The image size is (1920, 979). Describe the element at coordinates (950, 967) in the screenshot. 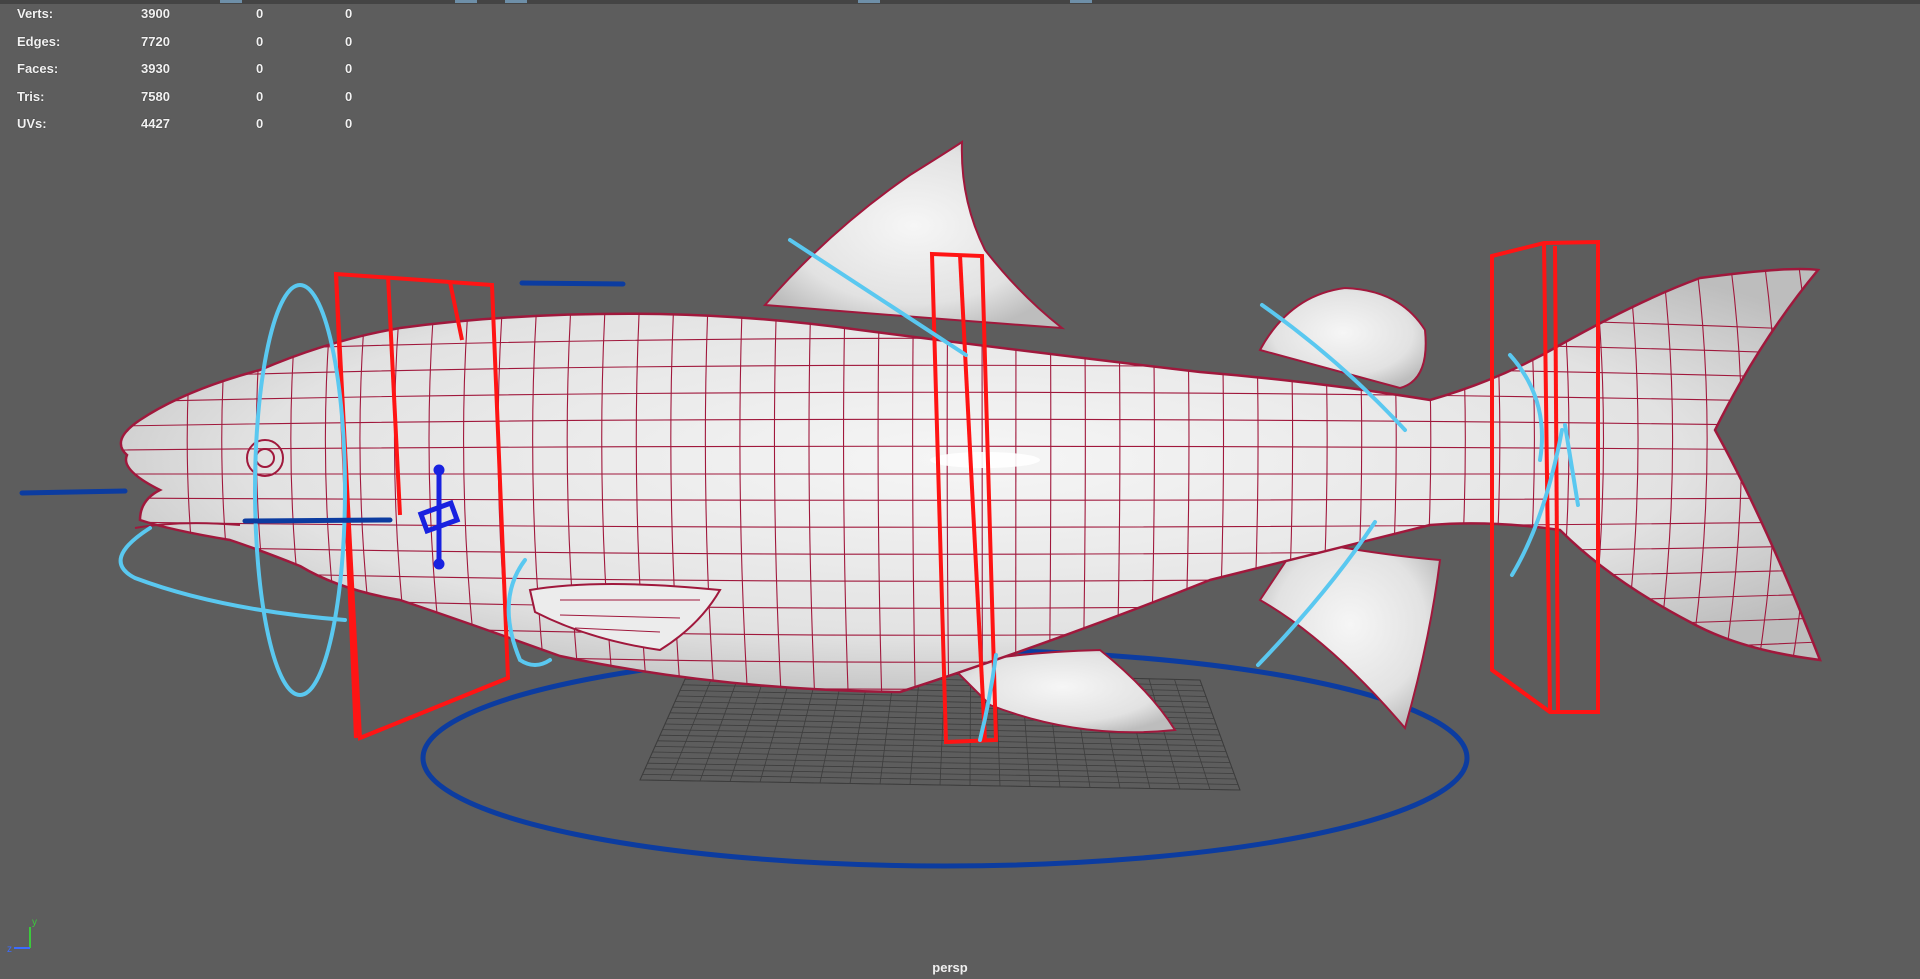

I see `camera-name-label: persp` at that location.